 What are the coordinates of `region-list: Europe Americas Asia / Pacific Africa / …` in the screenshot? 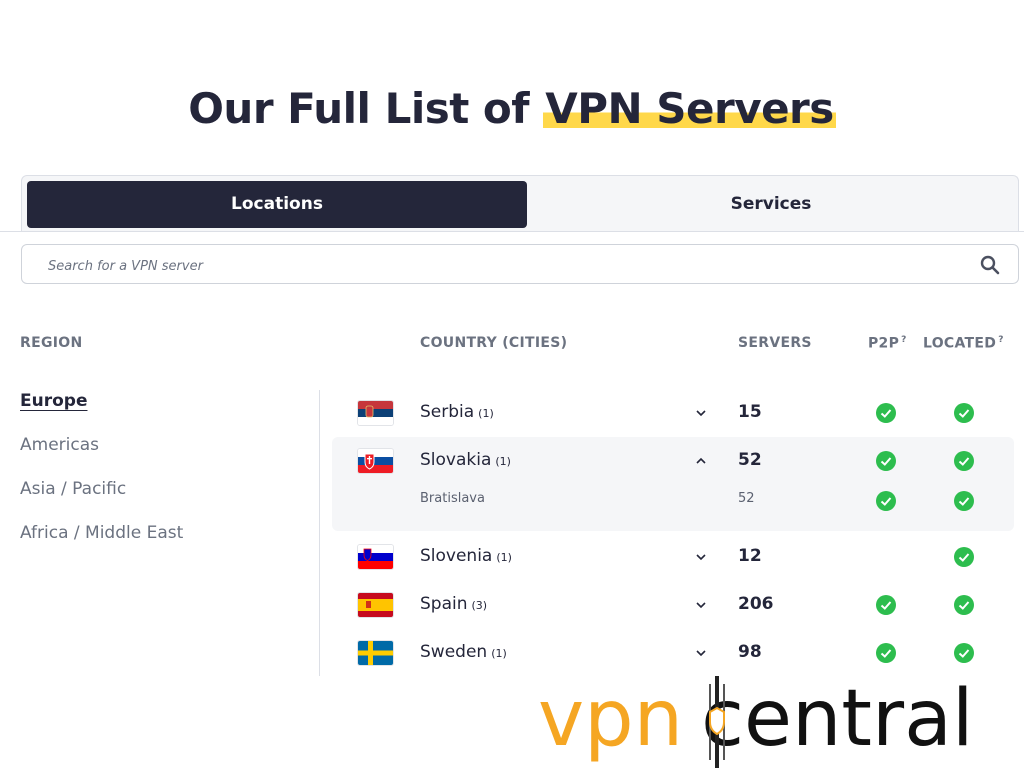 It's located at (101, 476).